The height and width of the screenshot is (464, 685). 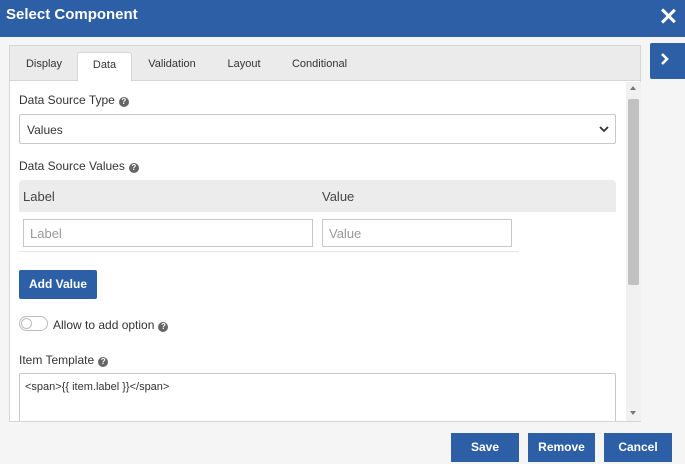 I want to click on value-input: Value, so click(x=417, y=233).